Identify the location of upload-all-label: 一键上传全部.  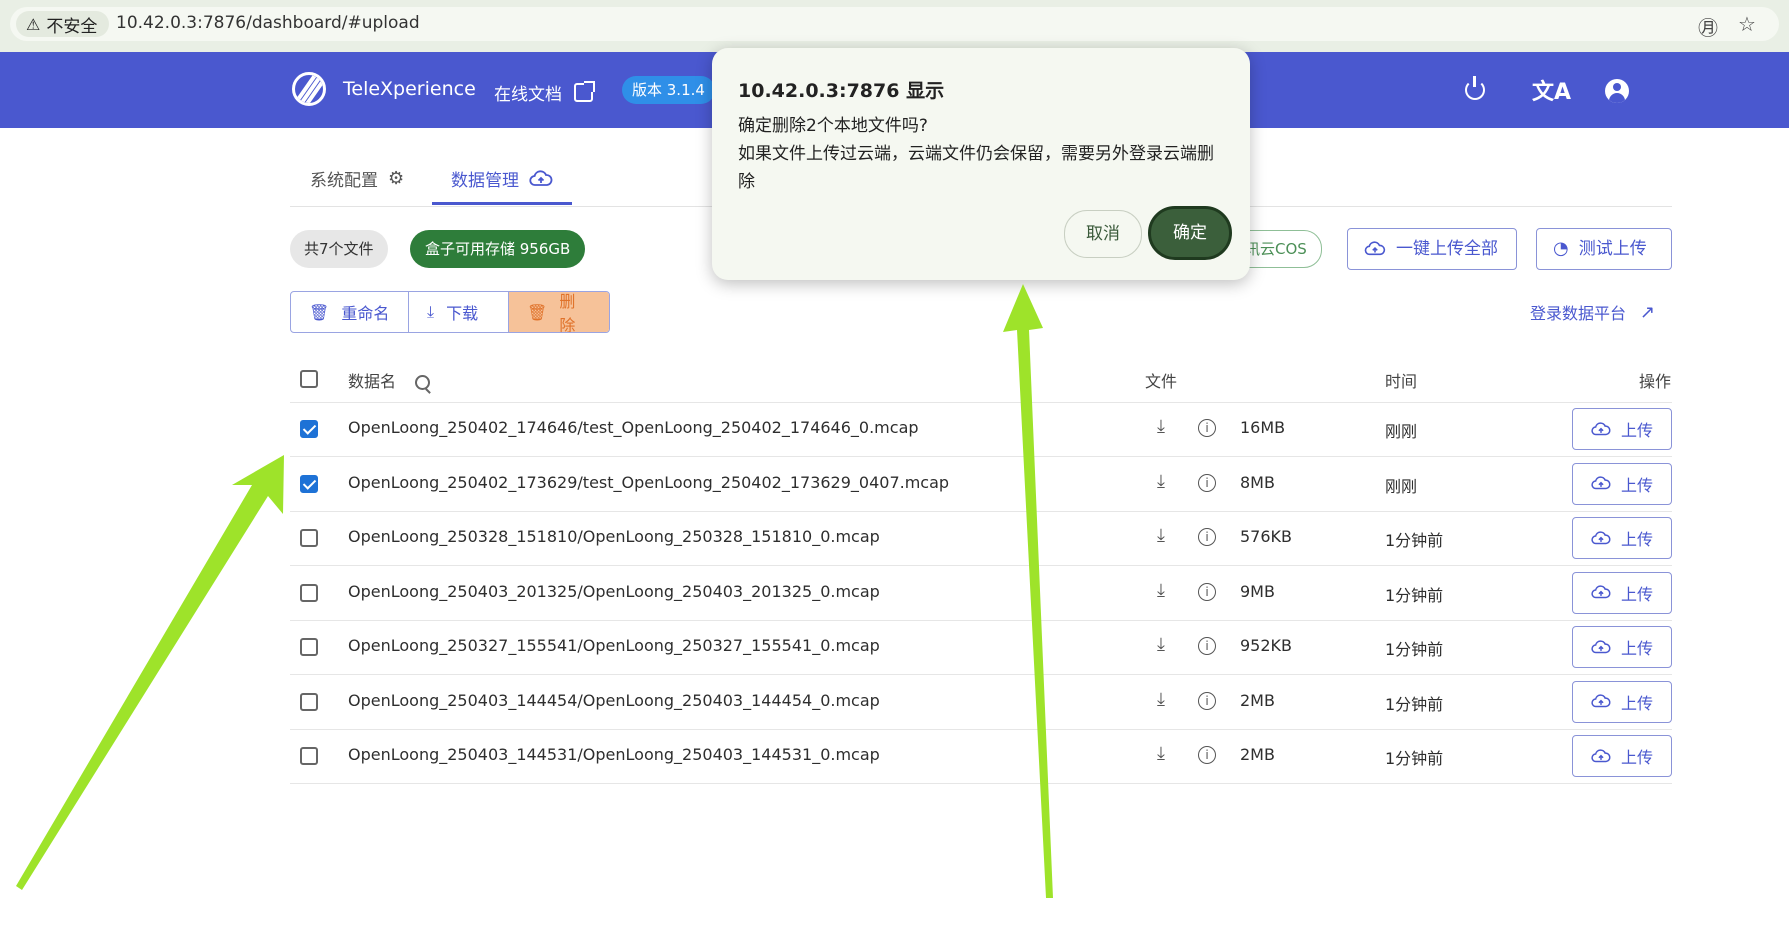
(1447, 249).